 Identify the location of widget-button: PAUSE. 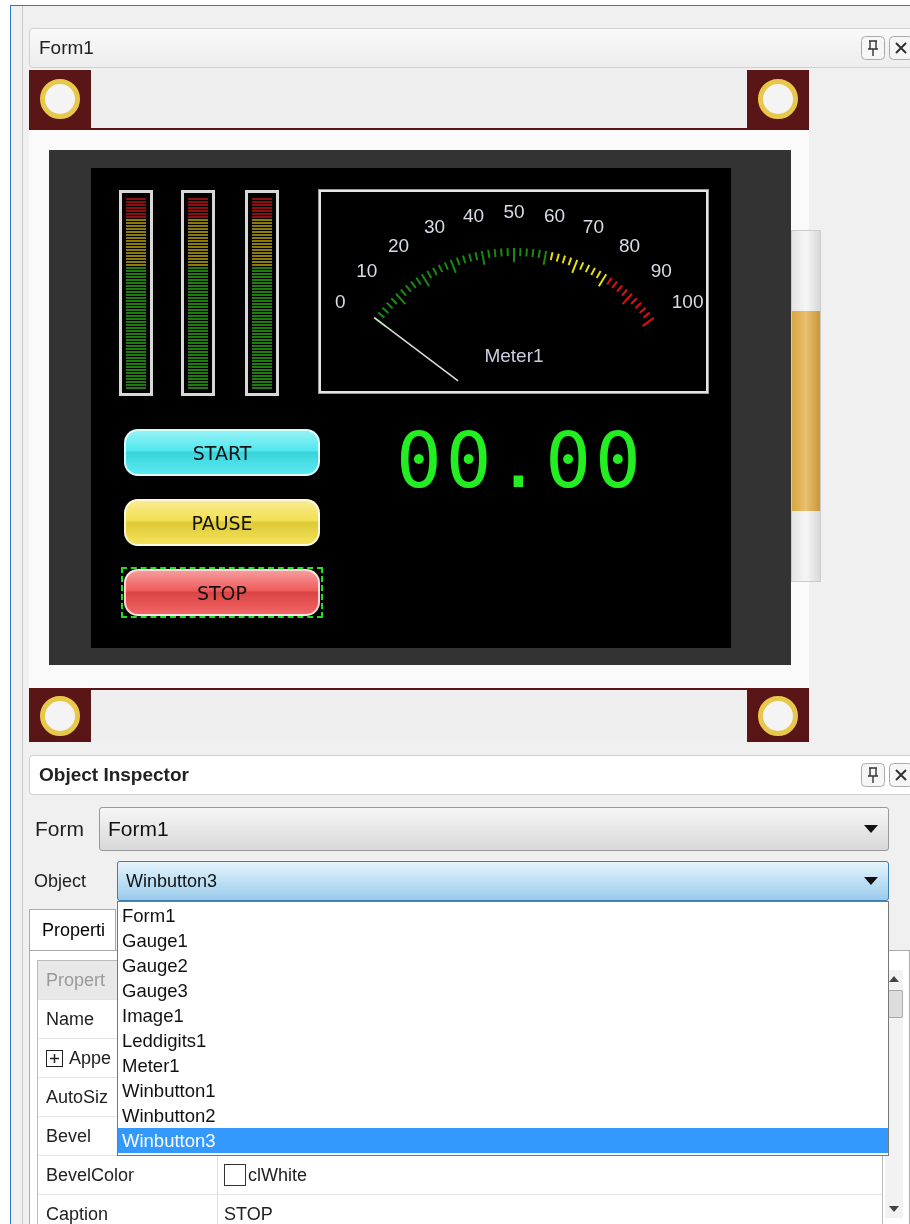
(222, 522).